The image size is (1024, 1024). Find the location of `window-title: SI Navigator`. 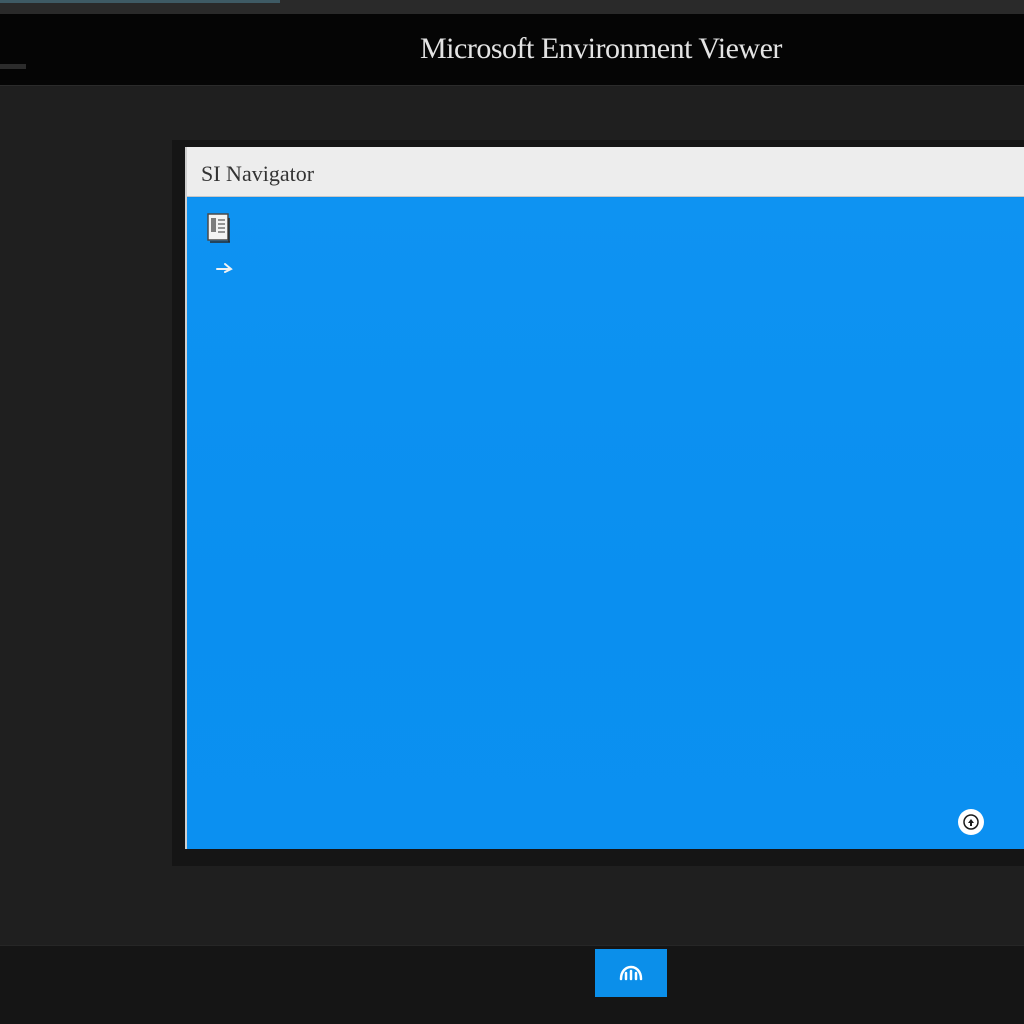

window-title: SI Navigator is located at coordinates (258, 173).